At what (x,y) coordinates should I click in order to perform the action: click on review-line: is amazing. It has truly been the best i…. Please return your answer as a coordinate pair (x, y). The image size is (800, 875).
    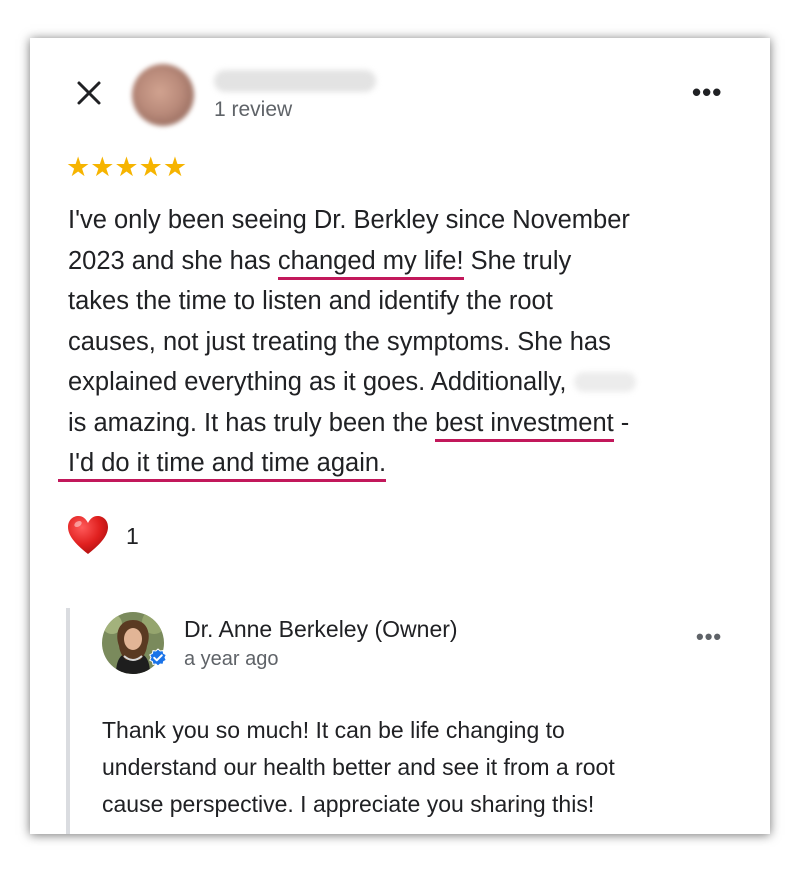
    Looking at the image, I should click on (413, 423).